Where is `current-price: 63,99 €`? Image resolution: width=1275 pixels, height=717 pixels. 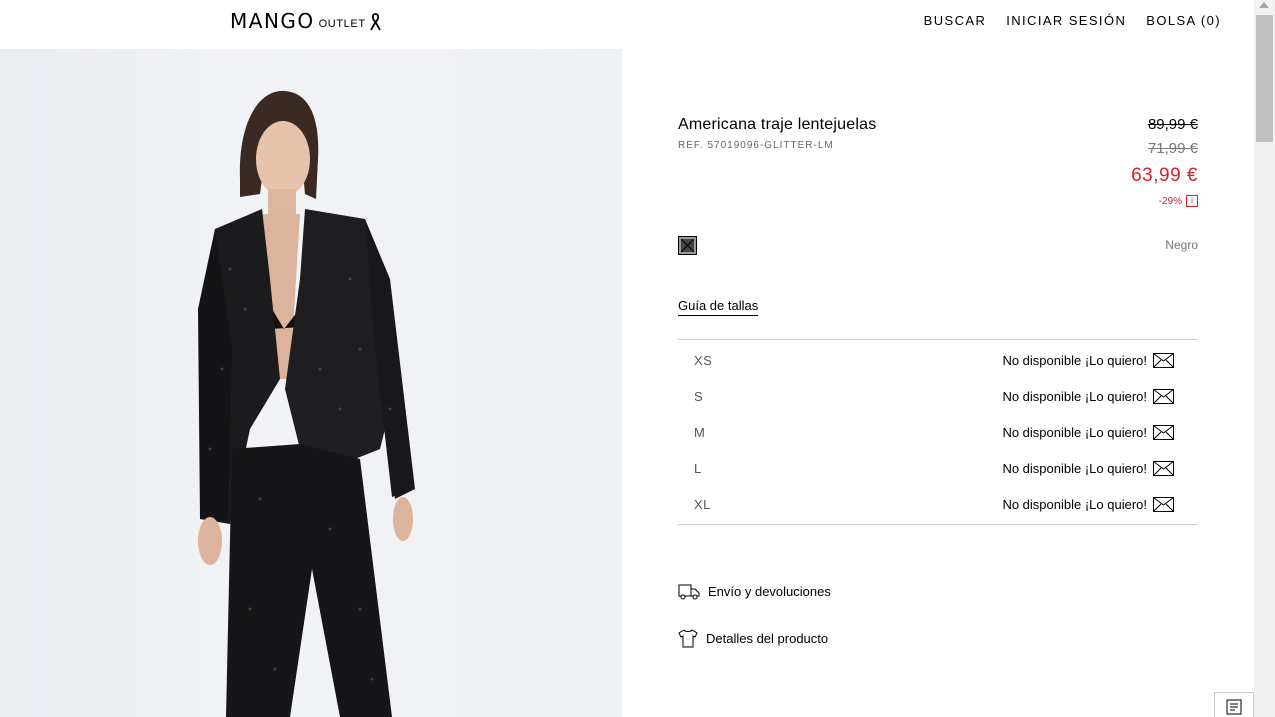 current-price: 63,99 € is located at coordinates (1164, 175).